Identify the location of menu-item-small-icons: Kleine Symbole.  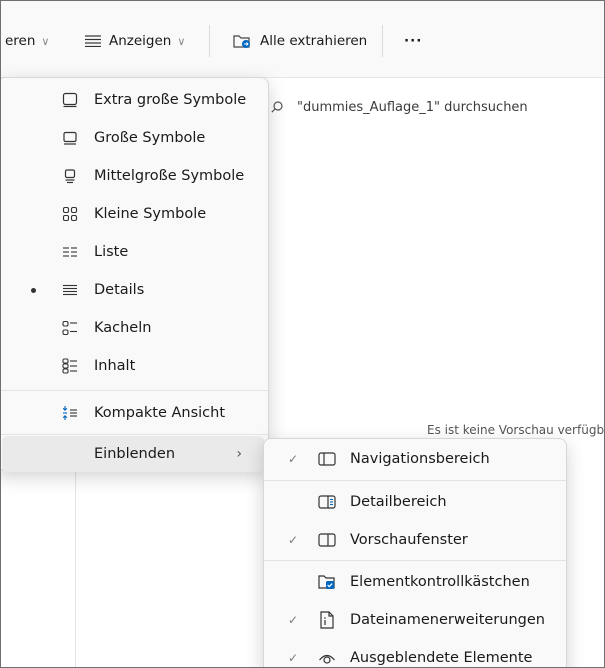
(133, 214).